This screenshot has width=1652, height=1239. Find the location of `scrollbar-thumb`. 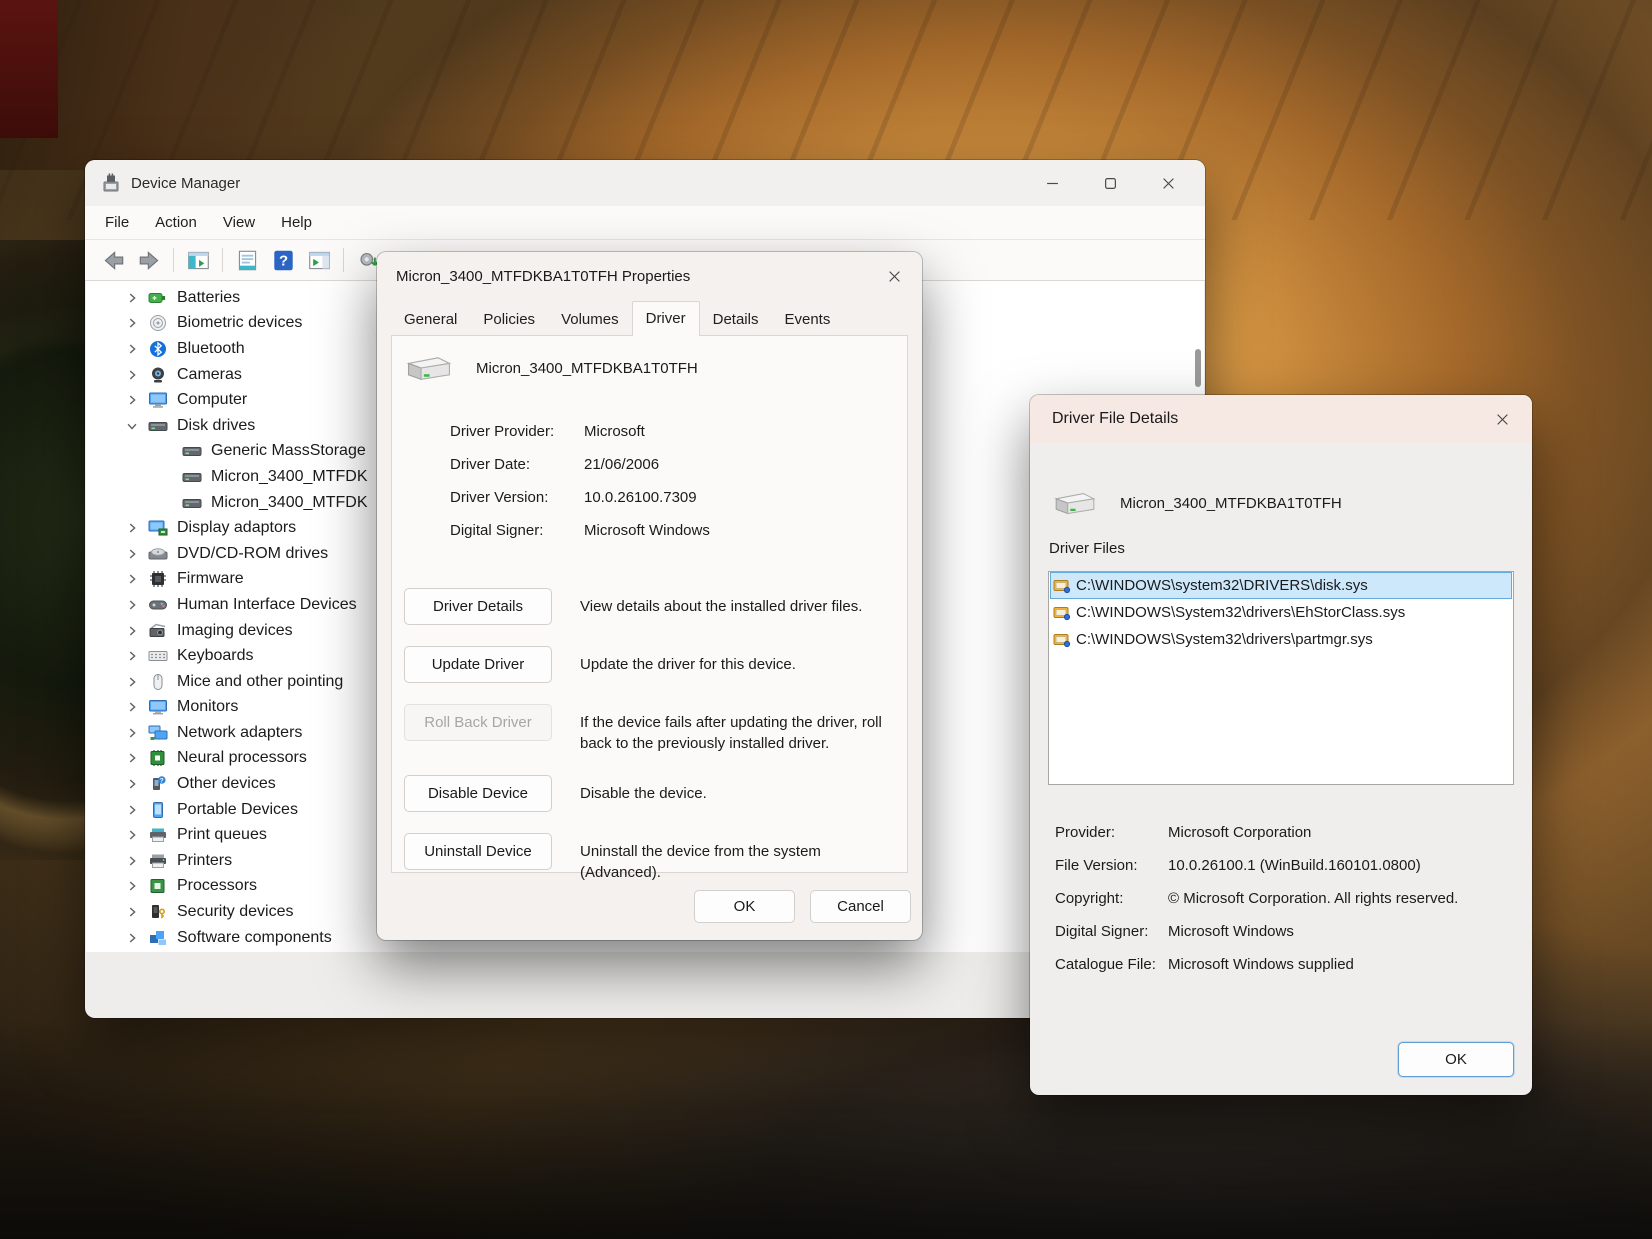

scrollbar-thumb is located at coordinates (1198, 368).